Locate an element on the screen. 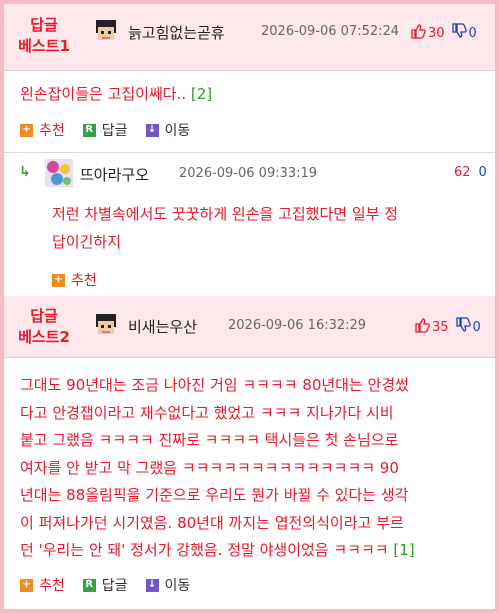  comment-line-last: 던 '우리는 안 돼' 정서가 강했음. 정말 야생이었음 ㅋㅋㅋㅋ [1] is located at coordinates (255, 551).